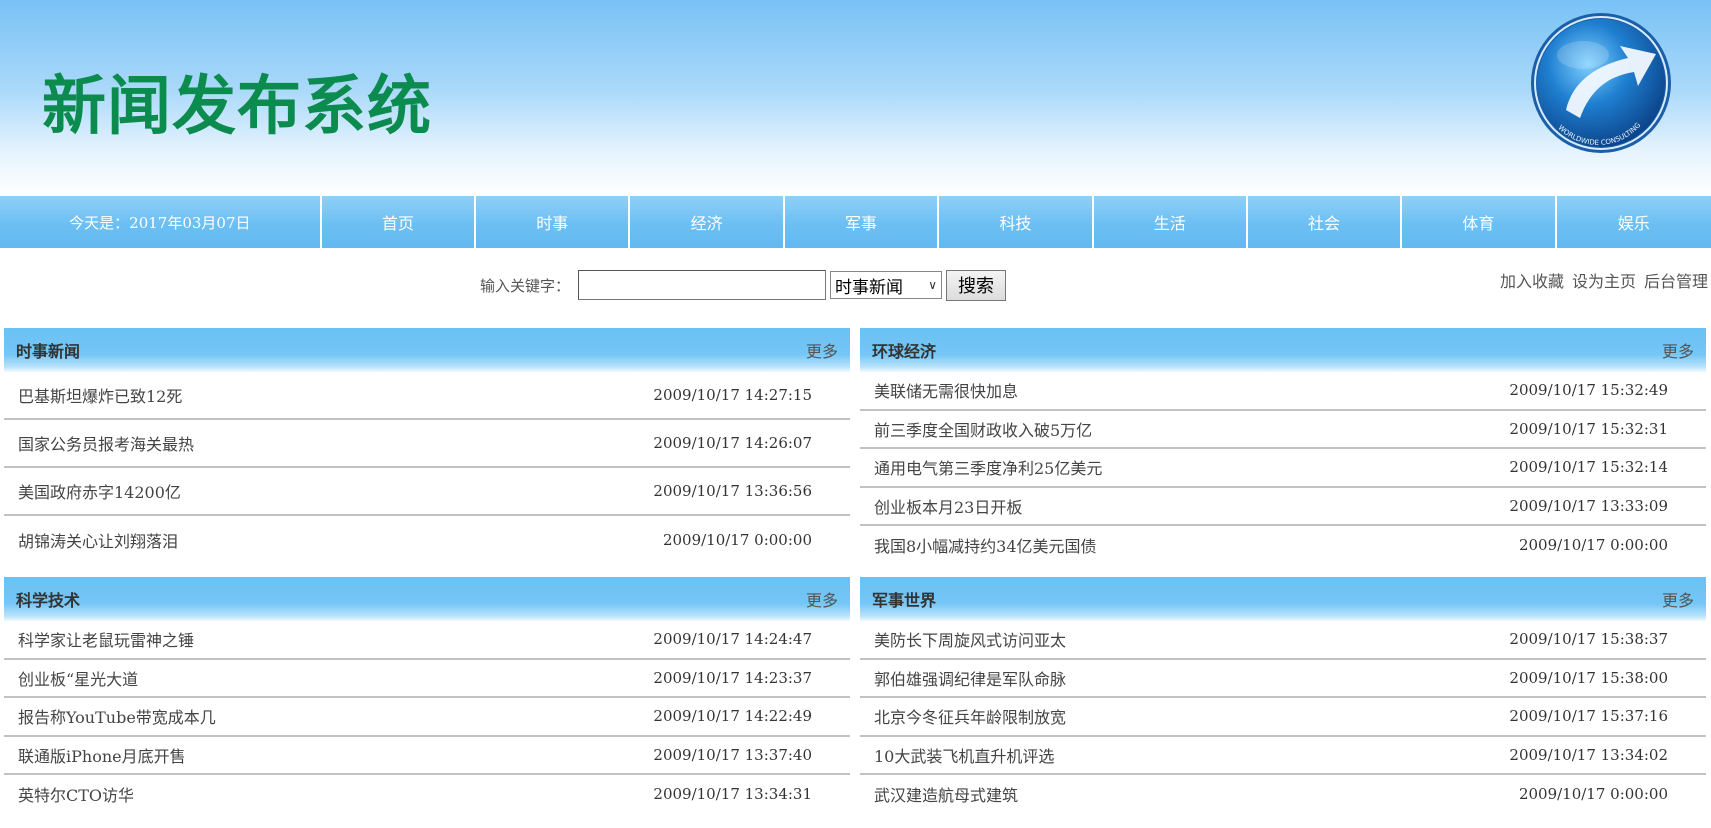  Describe the element at coordinates (988, 467) in the screenshot. I see `news-title-link: 通用电气第三季度净利25亿美元` at that location.